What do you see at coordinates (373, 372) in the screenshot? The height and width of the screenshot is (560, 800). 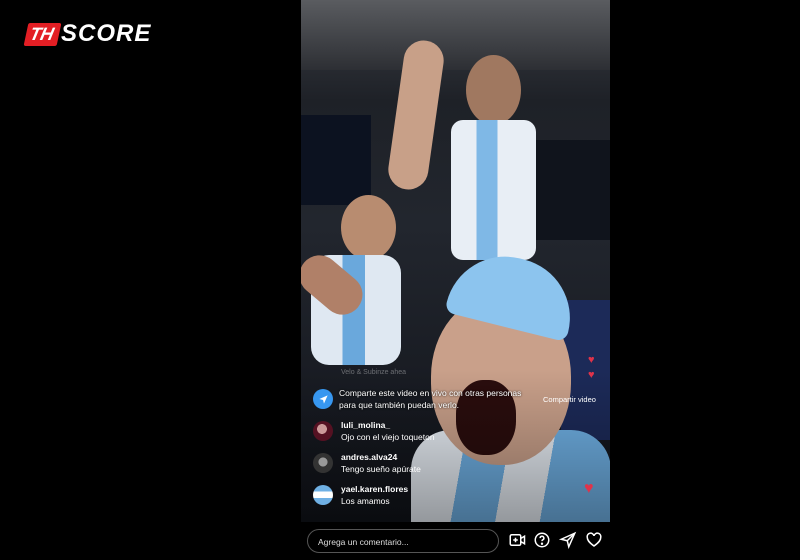 I see `faint-overlay-text: Velo & Subinze ahea` at bounding box center [373, 372].